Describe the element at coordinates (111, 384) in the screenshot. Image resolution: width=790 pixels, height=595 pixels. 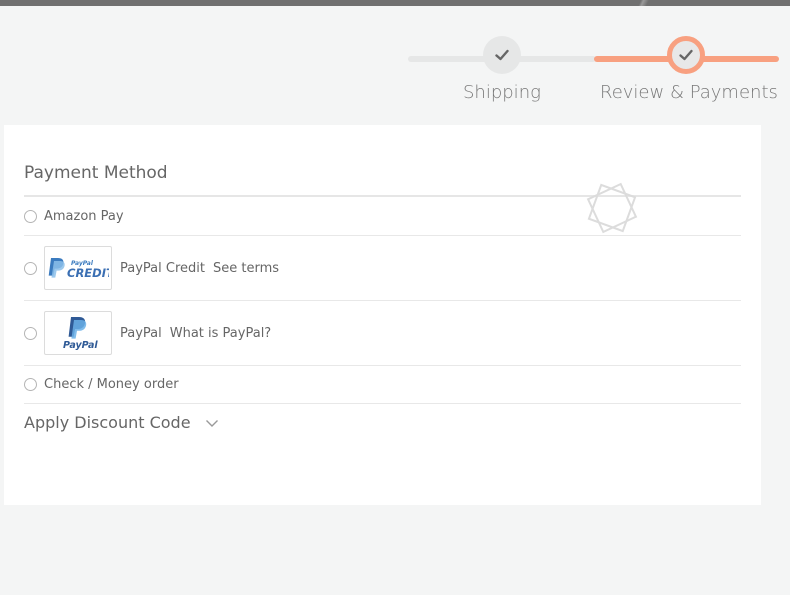
I see `check-money-order-label: Check / Money order` at that location.